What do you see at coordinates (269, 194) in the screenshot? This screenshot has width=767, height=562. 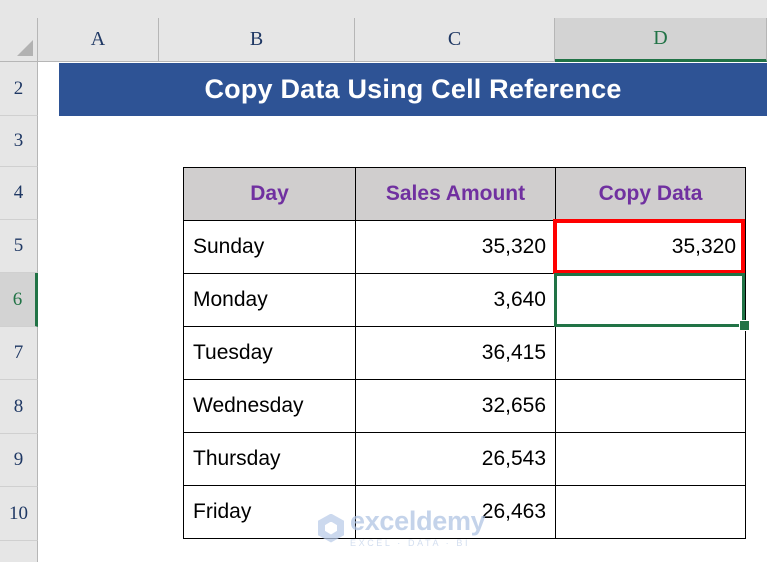 I see `header-cell-day: Day` at bounding box center [269, 194].